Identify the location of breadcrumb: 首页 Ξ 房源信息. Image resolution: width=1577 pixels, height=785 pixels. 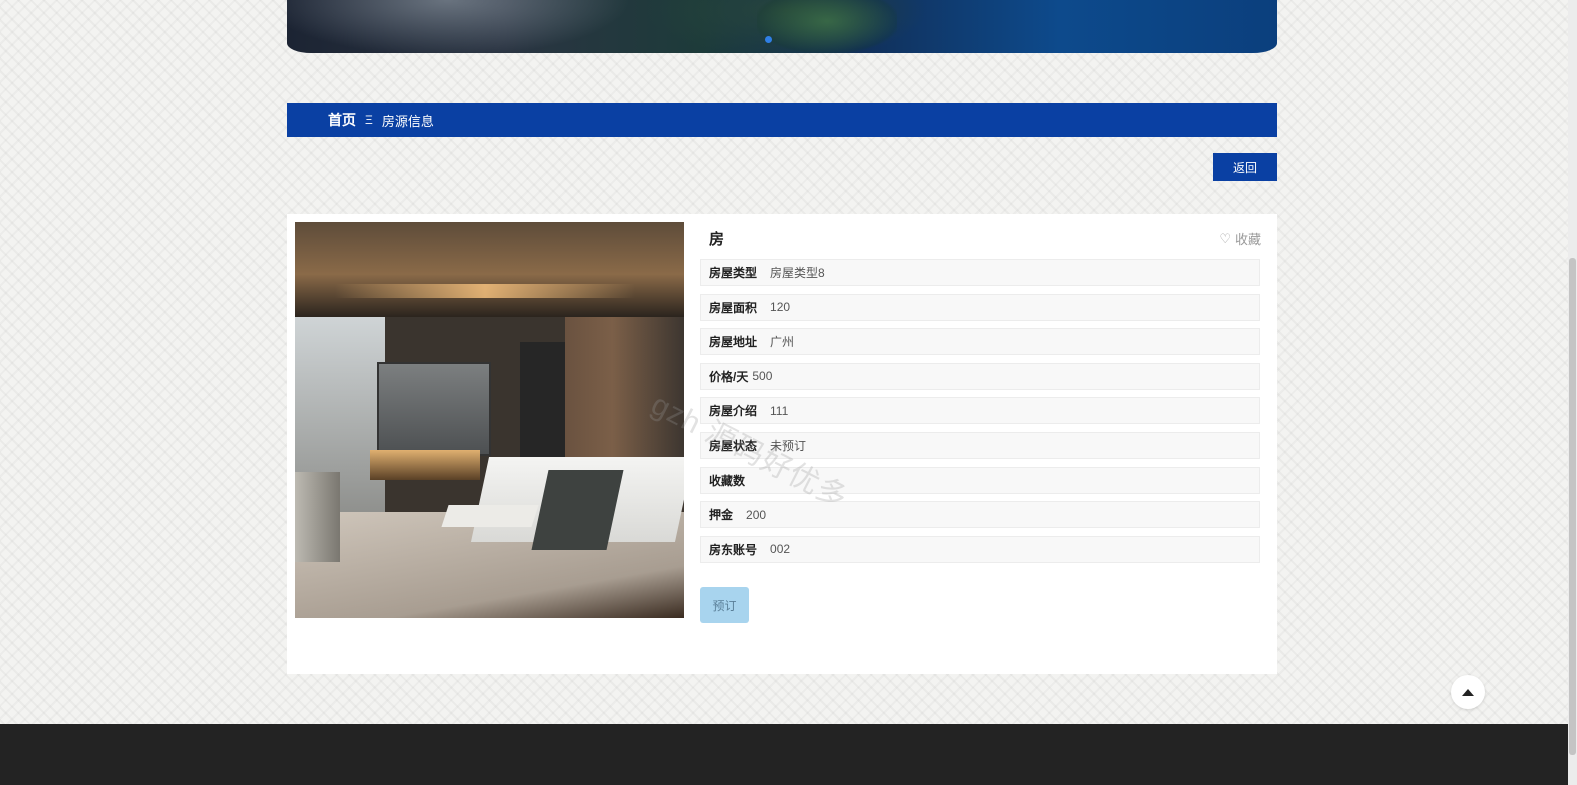
(782, 120).